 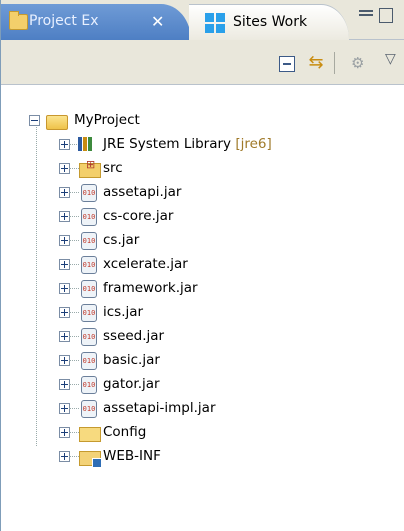 I want to click on tree-row: 010 cs.jar, so click(x=202, y=241).